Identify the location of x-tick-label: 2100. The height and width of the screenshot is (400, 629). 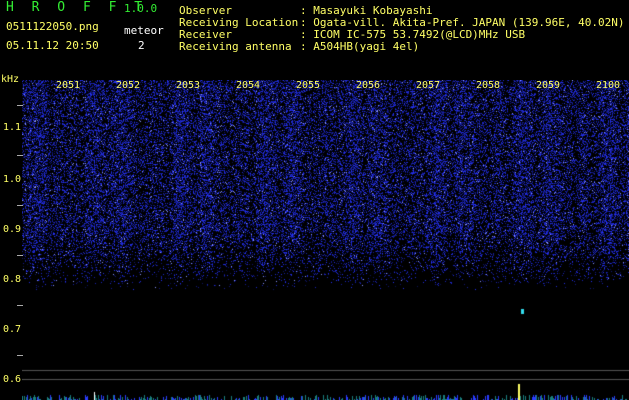
(608, 85).